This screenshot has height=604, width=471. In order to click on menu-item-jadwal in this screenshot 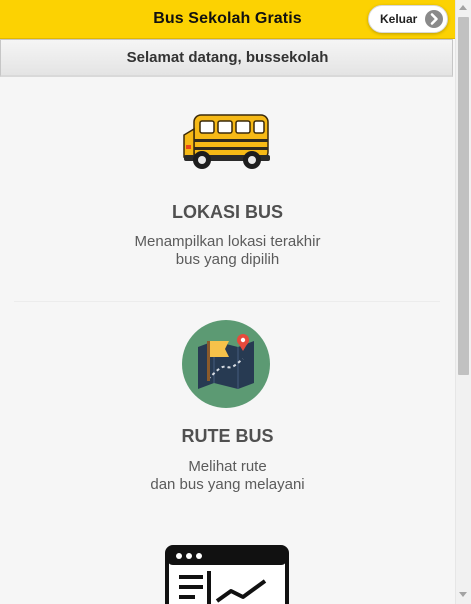, I will do `click(227, 574)`.